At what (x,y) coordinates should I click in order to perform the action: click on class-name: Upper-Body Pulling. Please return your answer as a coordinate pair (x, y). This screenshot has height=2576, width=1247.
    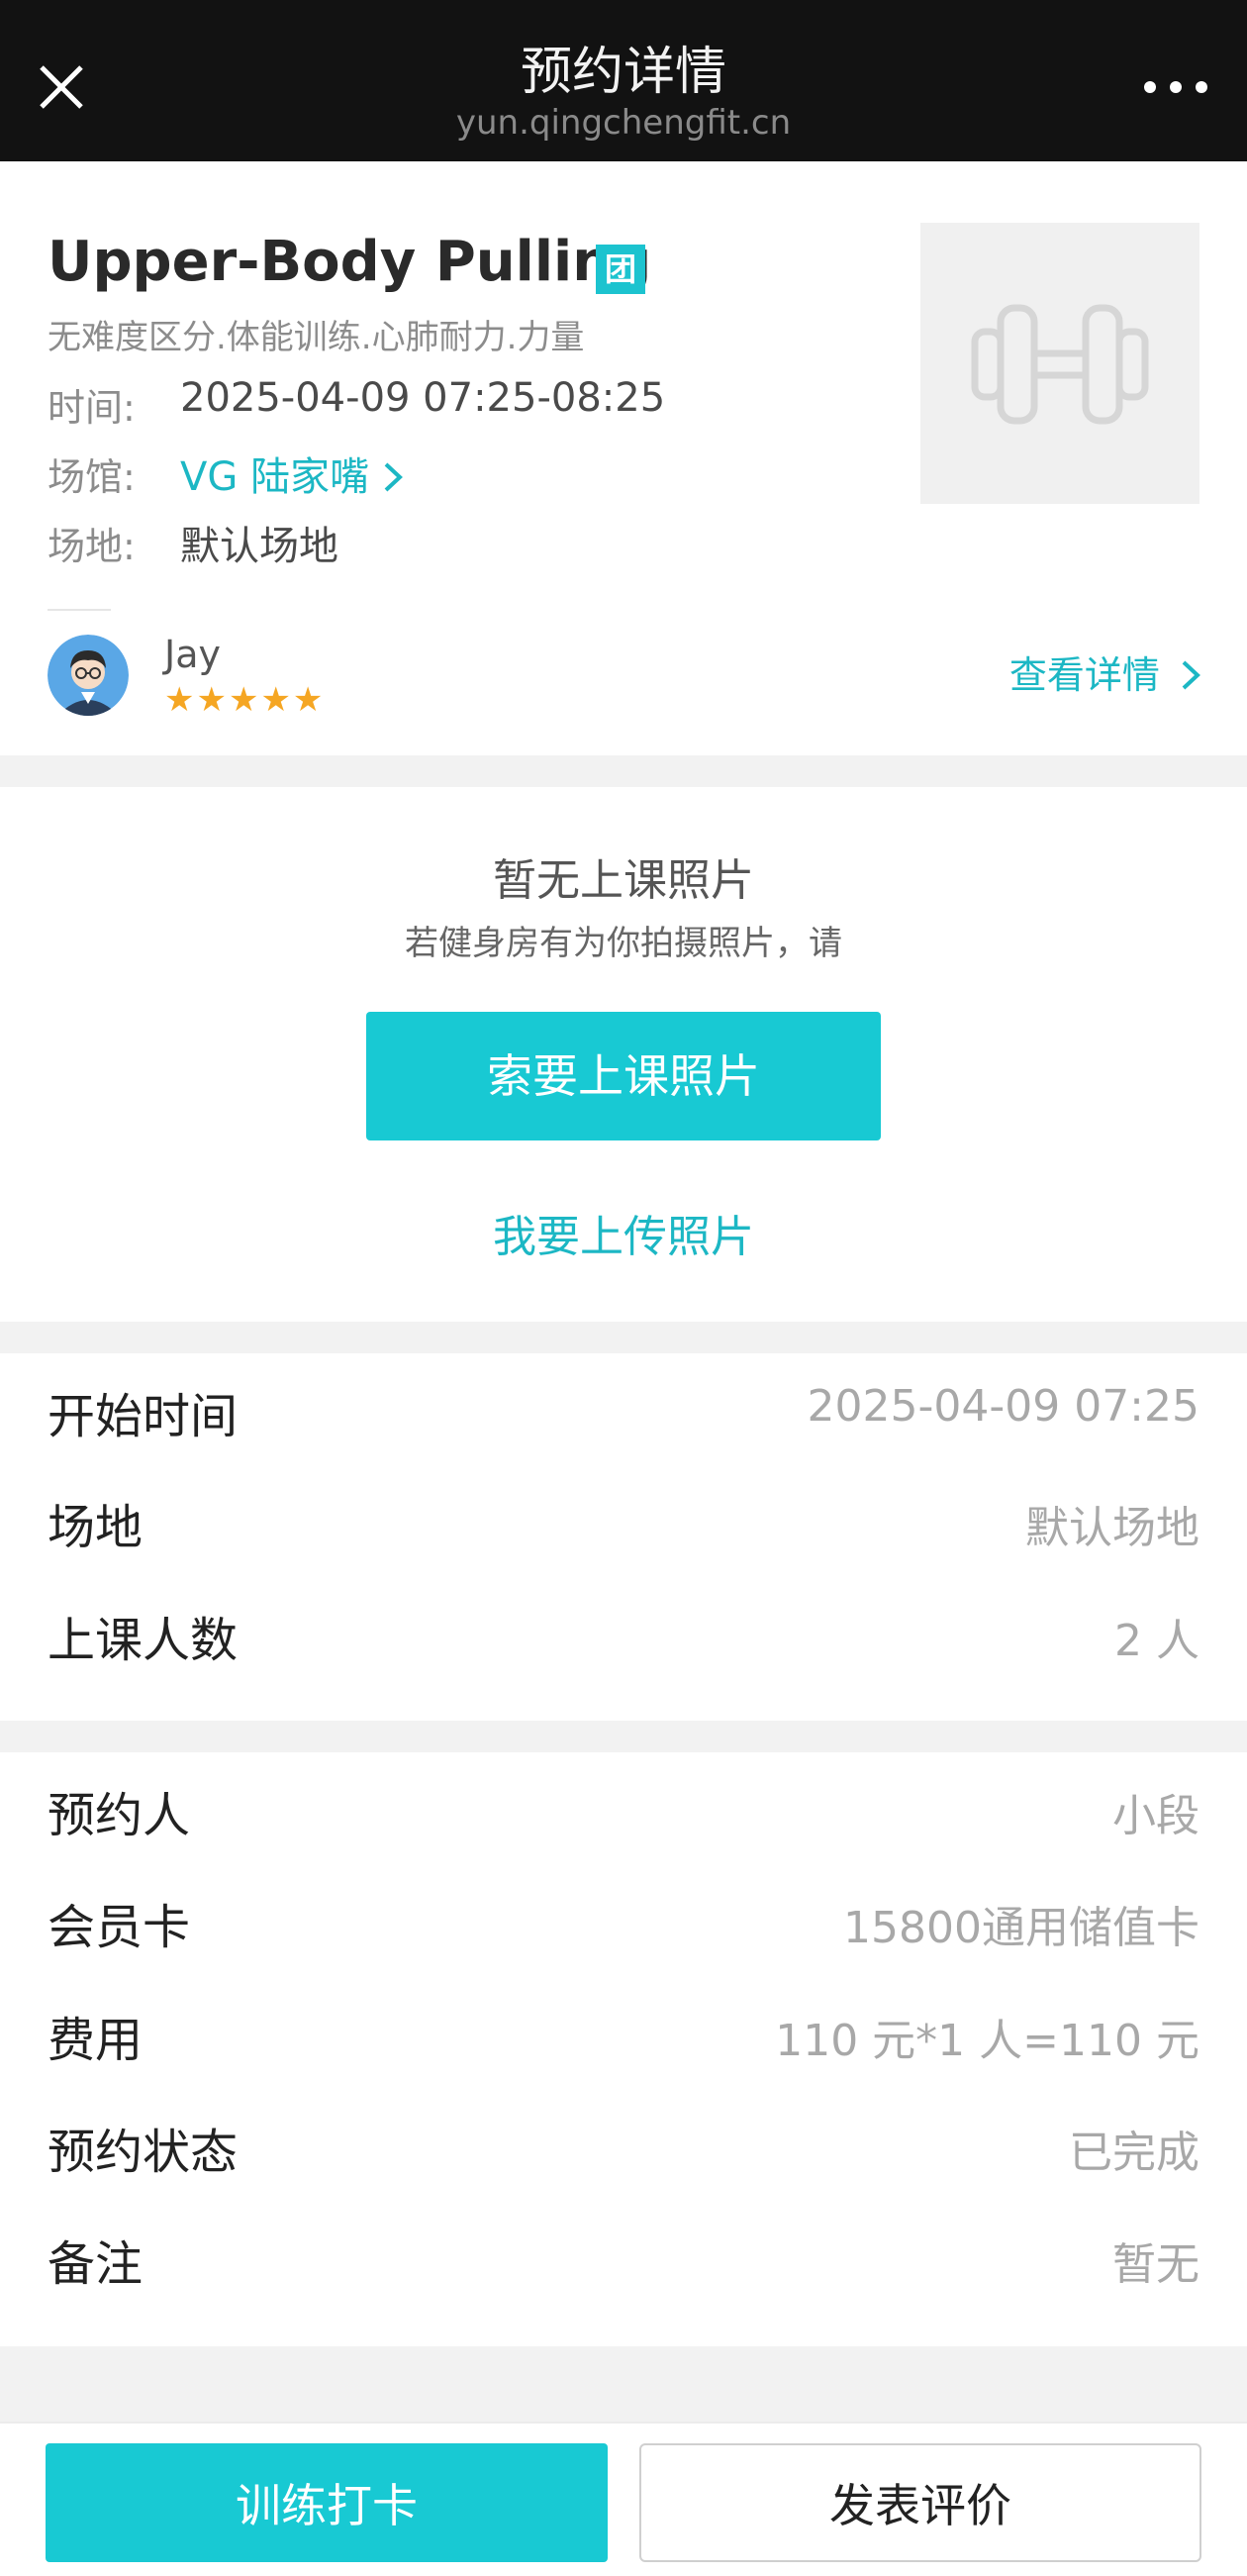
    Looking at the image, I should click on (350, 262).